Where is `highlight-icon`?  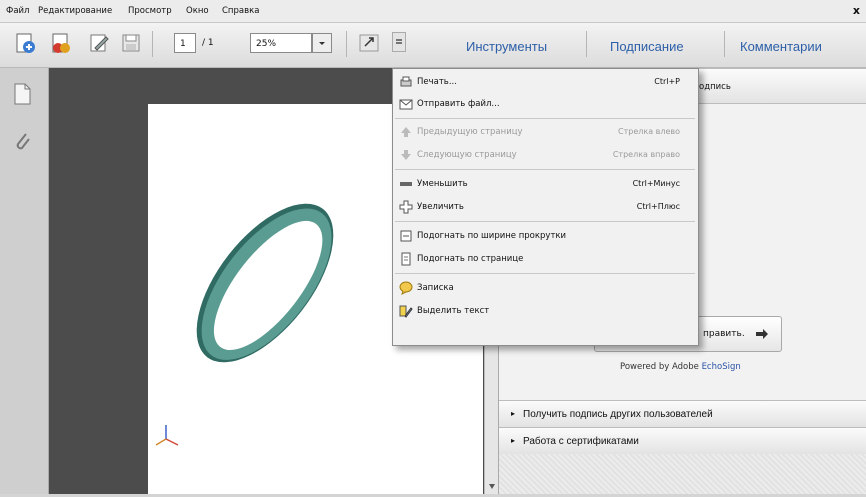
highlight-icon is located at coordinates (406, 311).